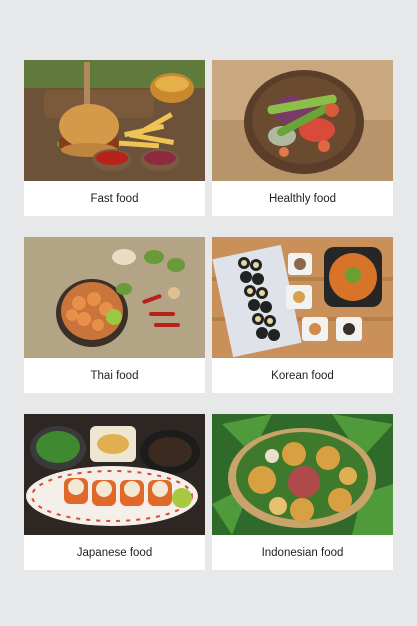  I want to click on food-card-japanese-food: Japanese food, so click(114, 492).